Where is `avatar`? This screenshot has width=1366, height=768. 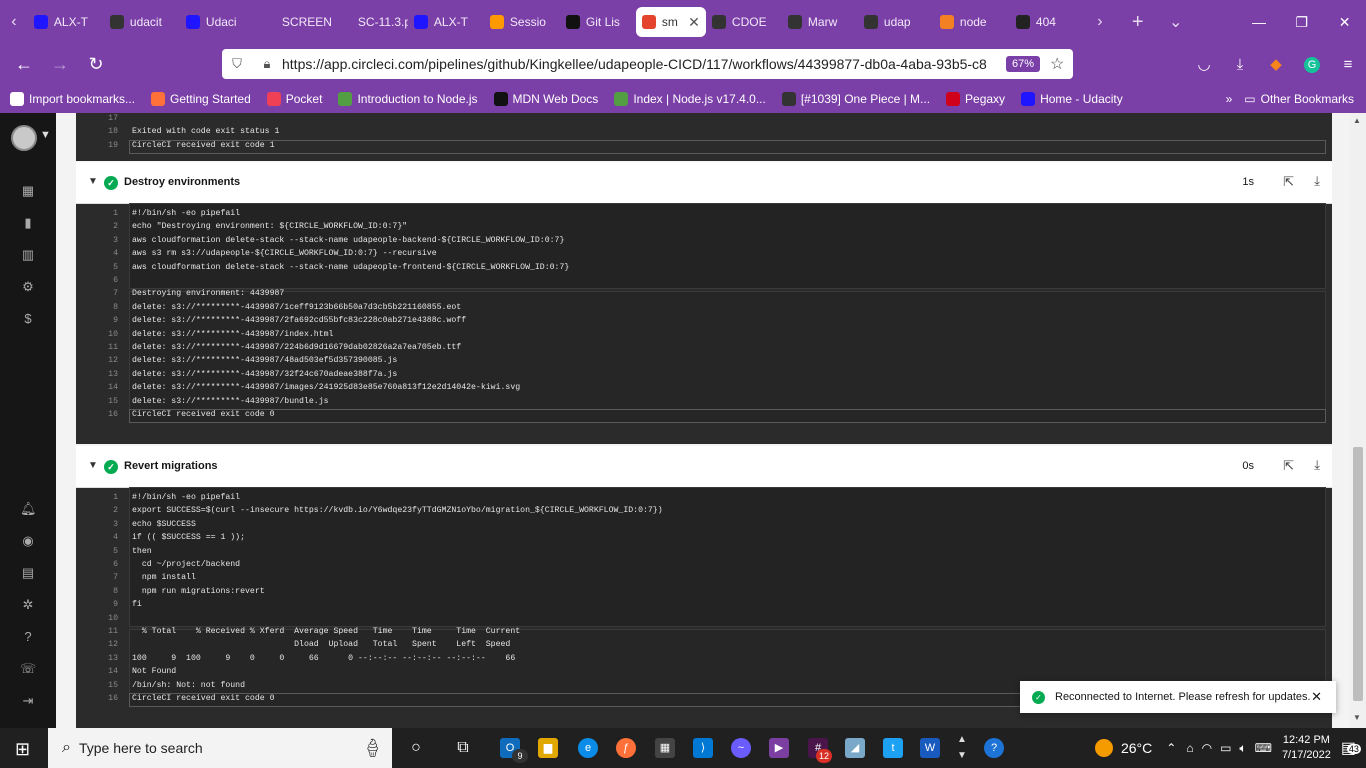 avatar is located at coordinates (24, 138).